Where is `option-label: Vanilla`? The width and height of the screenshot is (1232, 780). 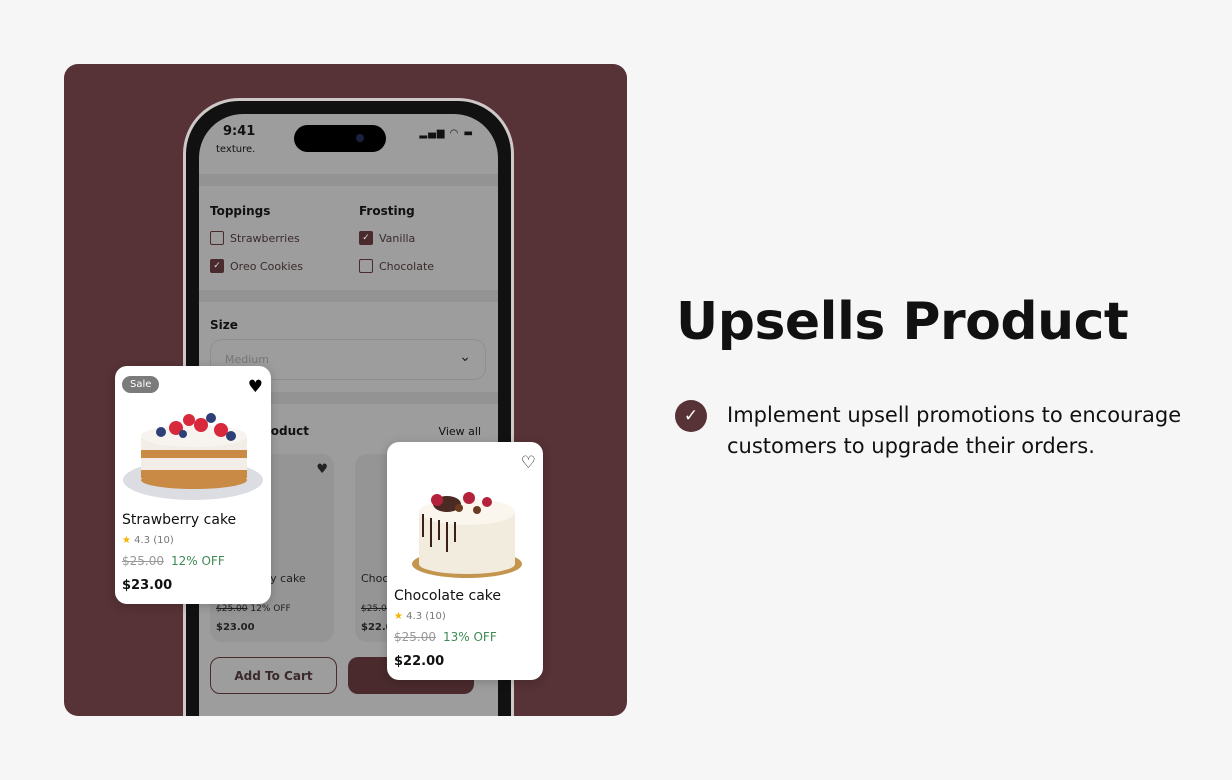 option-label: Vanilla is located at coordinates (397, 238).